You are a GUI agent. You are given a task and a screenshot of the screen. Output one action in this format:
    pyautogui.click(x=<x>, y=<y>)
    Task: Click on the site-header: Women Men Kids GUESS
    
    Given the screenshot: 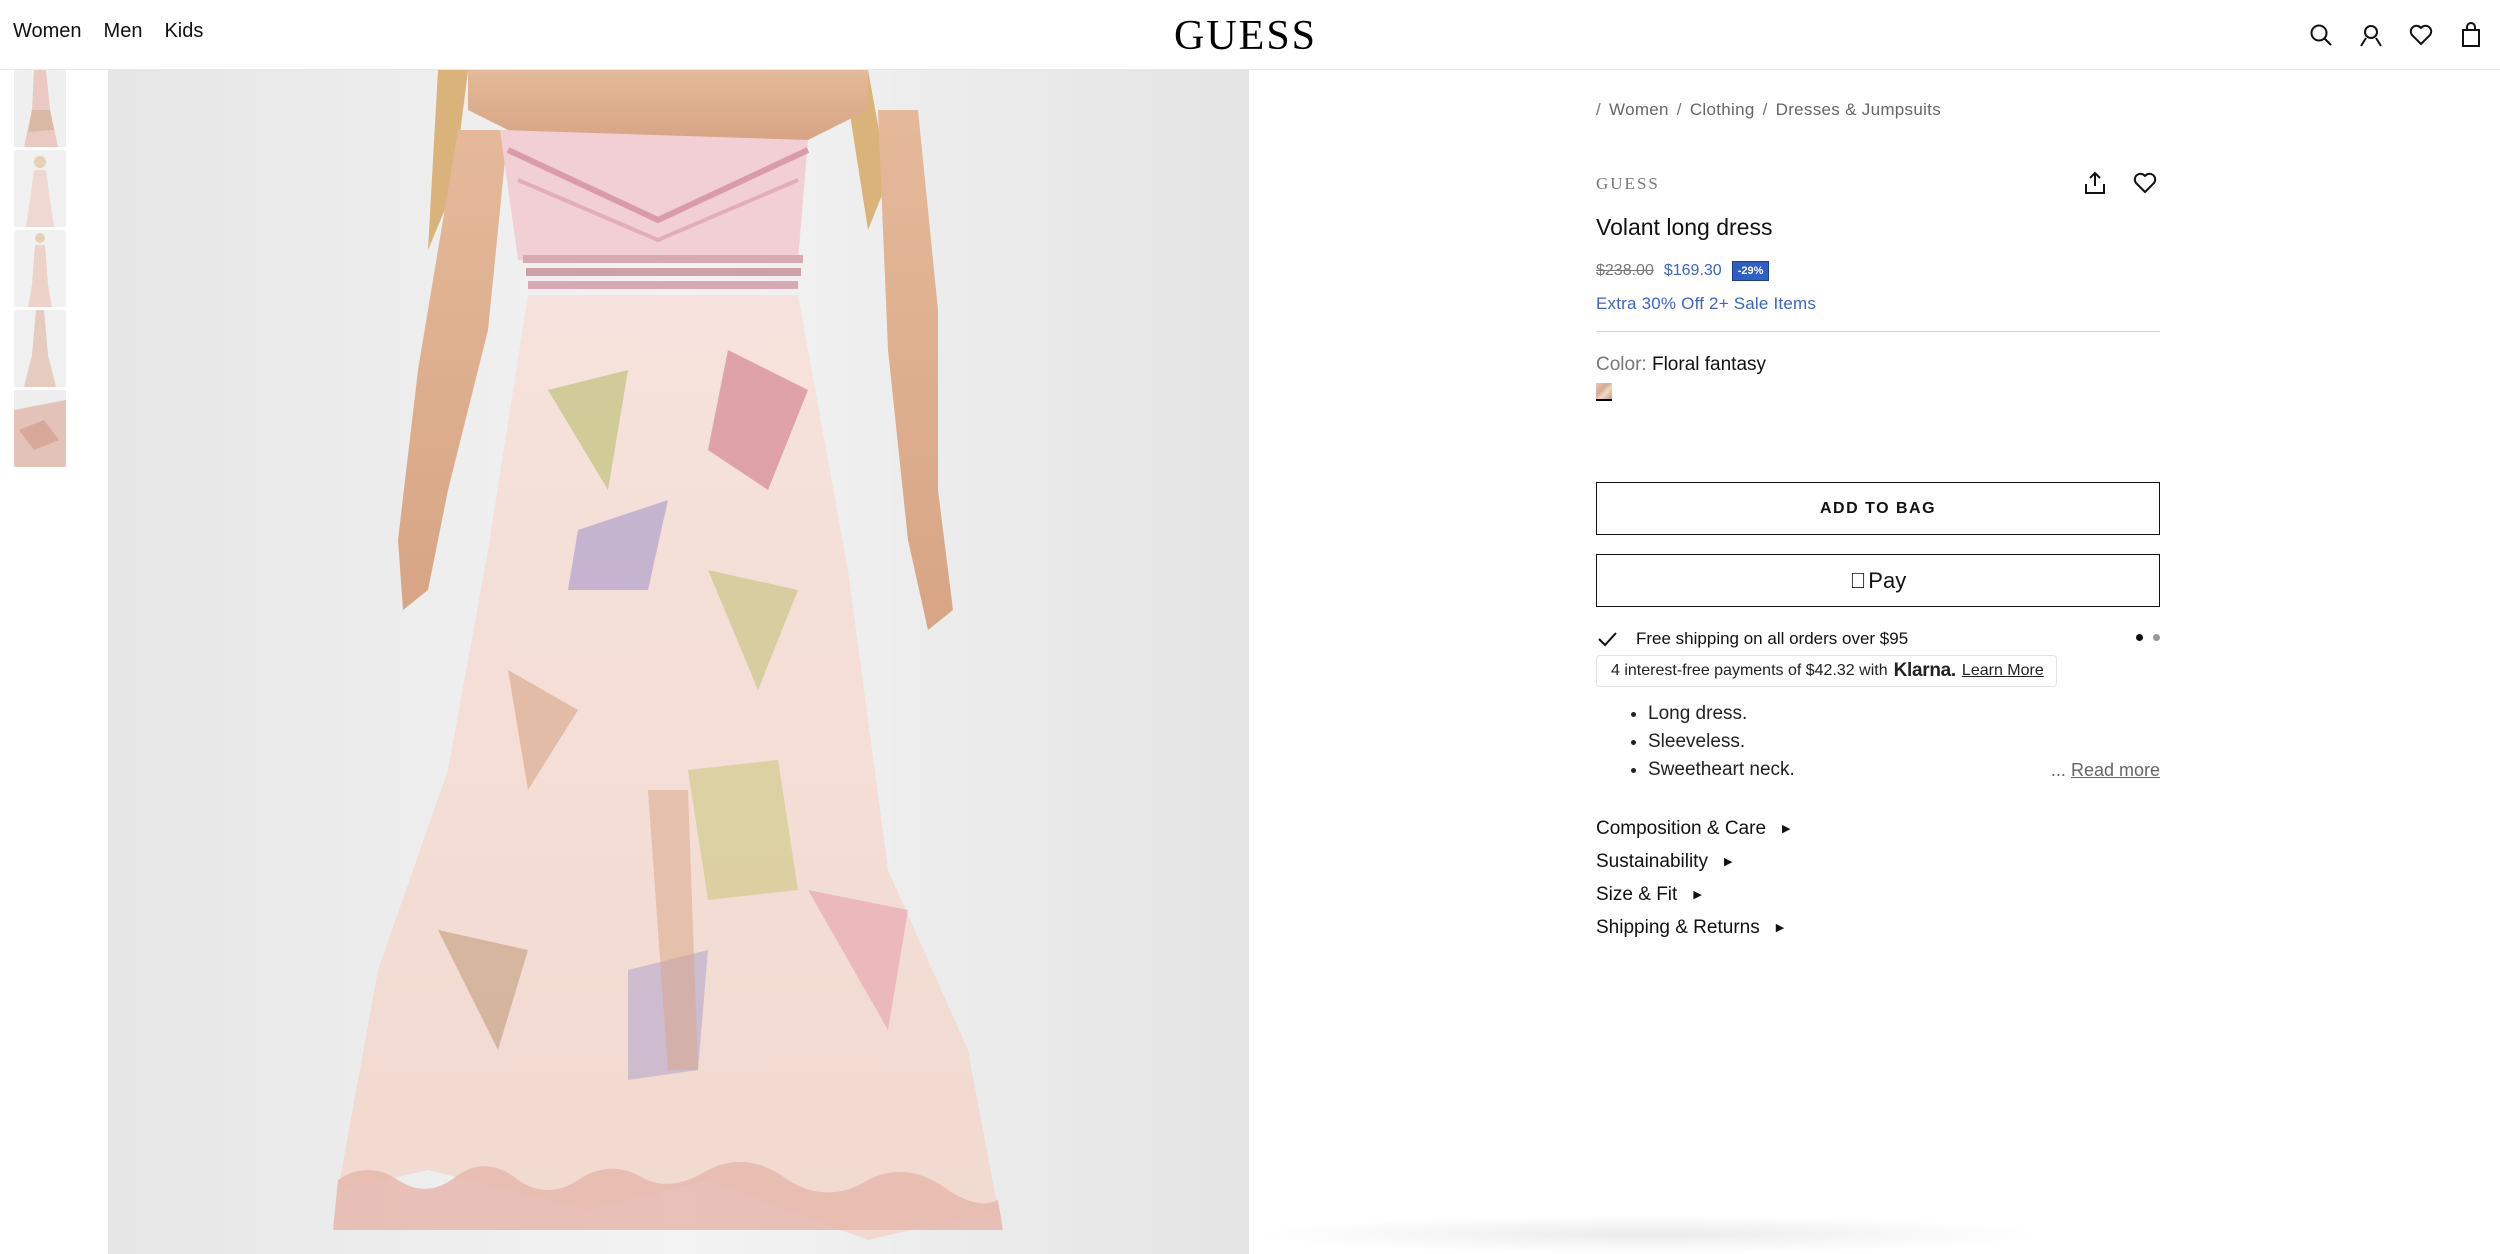 What is the action you would take?
    pyautogui.click(x=1250, y=35)
    